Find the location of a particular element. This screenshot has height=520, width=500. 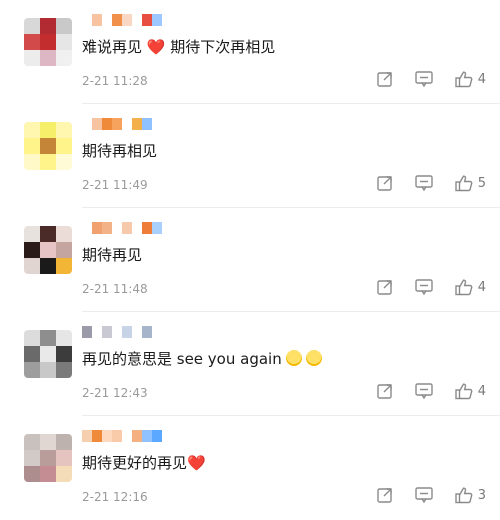

comment-text: 难说再见 ❤️ 期待下次再相见 is located at coordinates (178, 47).